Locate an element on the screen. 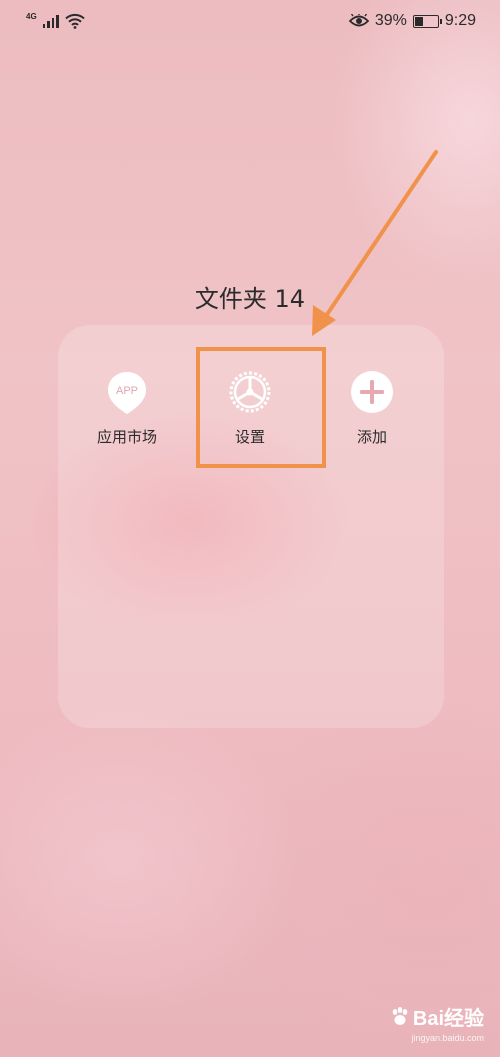  watermark-site: jingyan.baidu.com is located at coordinates (447, 1038).